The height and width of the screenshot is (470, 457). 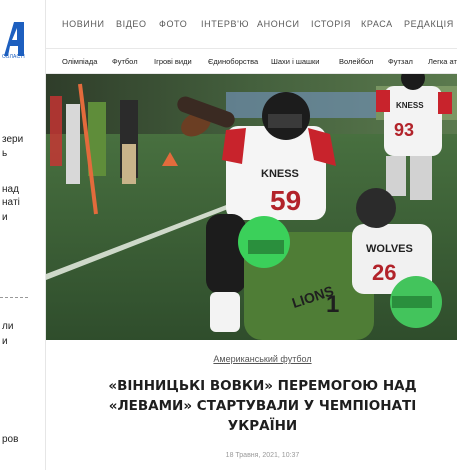 What do you see at coordinates (356, 61) in the screenshot?
I see `subnav-volleyball: Волейбол` at bounding box center [356, 61].